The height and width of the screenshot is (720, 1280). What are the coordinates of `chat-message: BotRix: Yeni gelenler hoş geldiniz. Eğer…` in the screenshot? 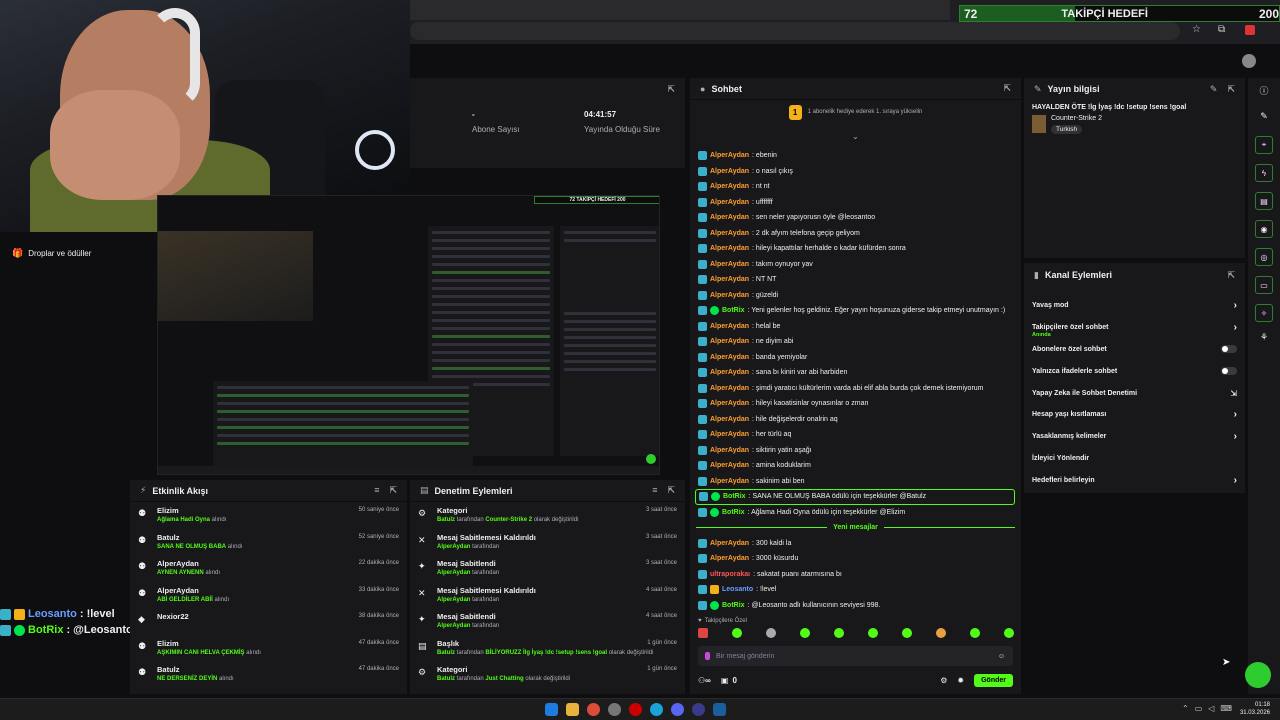 It's located at (855, 311).